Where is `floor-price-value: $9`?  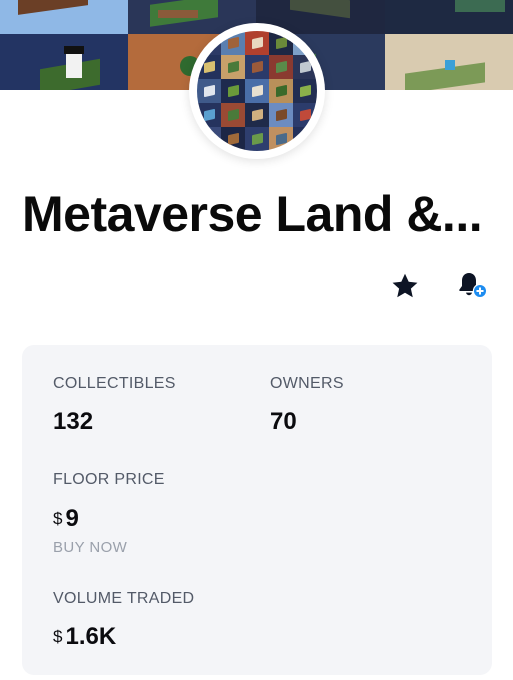
floor-price-value: $9 is located at coordinates (66, 519).